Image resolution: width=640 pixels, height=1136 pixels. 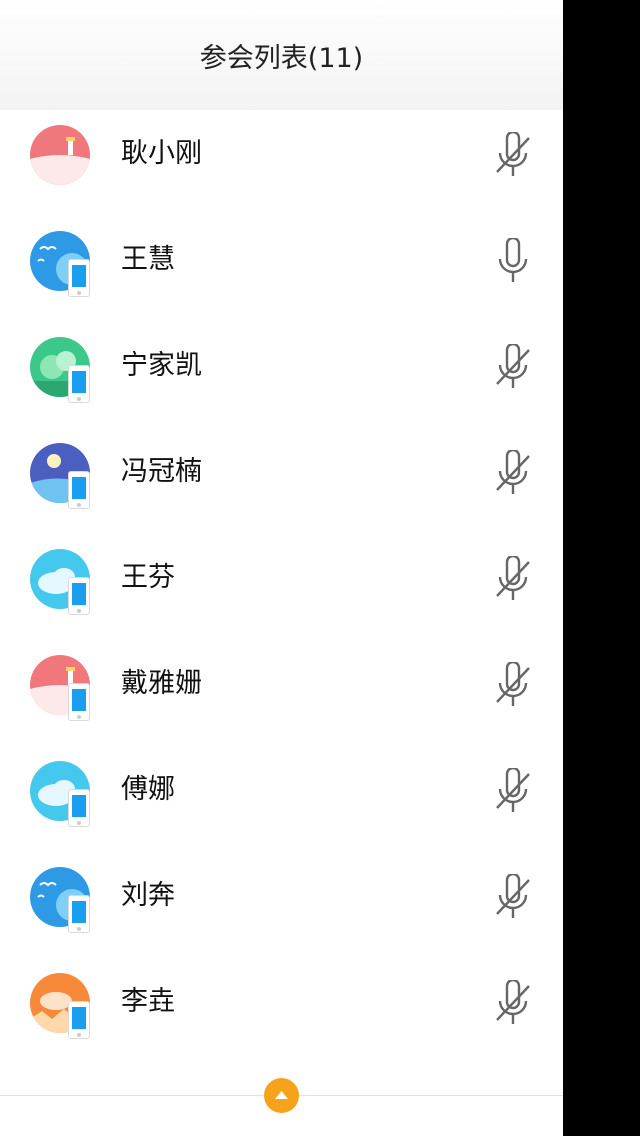 I want to click on participant-name: 傅娜, so click(x=148, y=789).